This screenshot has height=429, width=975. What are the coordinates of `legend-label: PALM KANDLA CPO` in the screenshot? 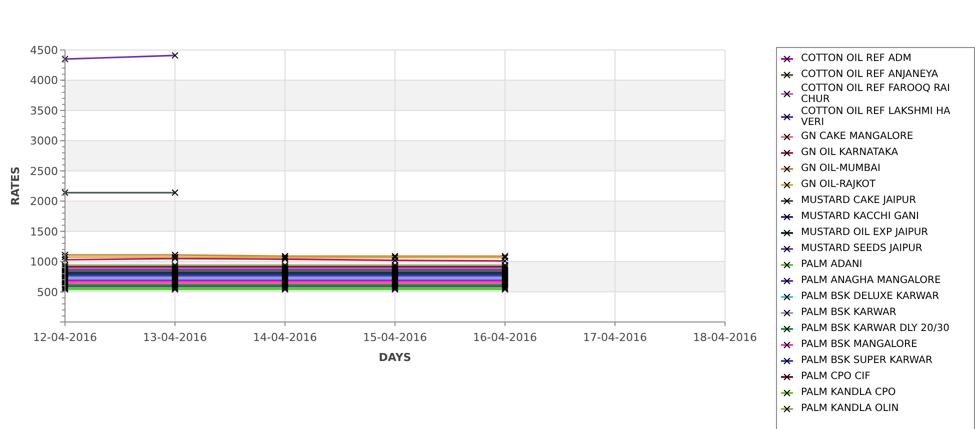 It's located at (849, 392).